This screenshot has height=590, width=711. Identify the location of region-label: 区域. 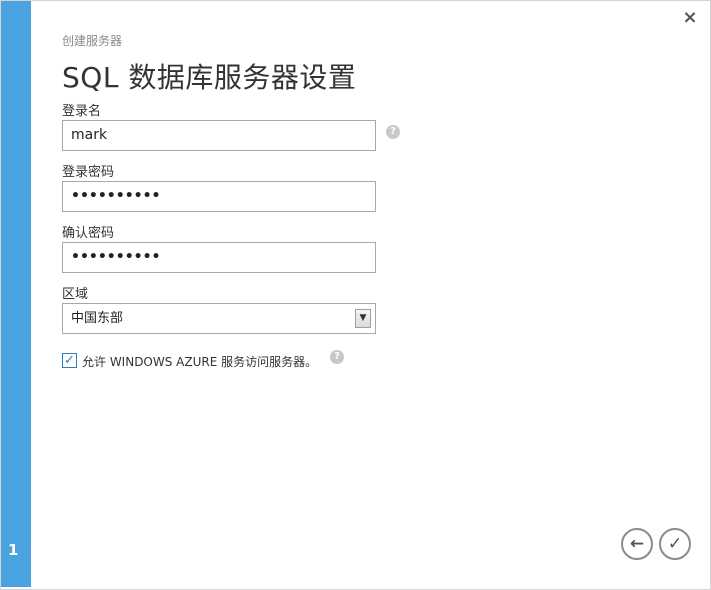
(75, 294).